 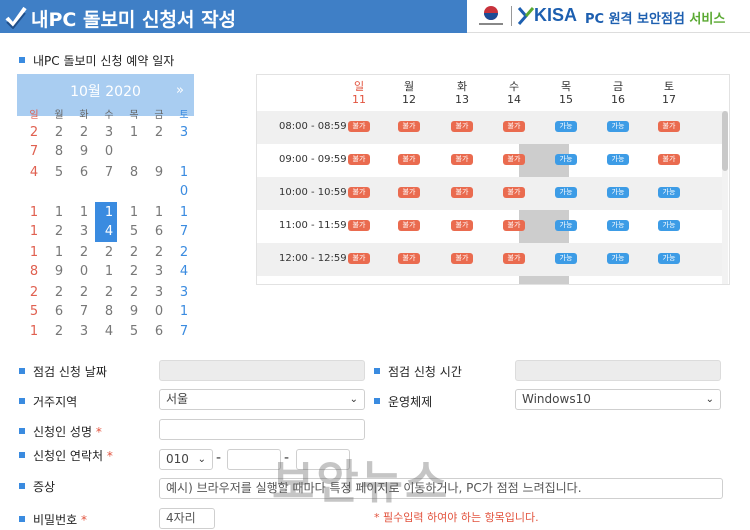 I want to click on phone-prefix-select: 010 ⌄, so click(x=186, y=459).